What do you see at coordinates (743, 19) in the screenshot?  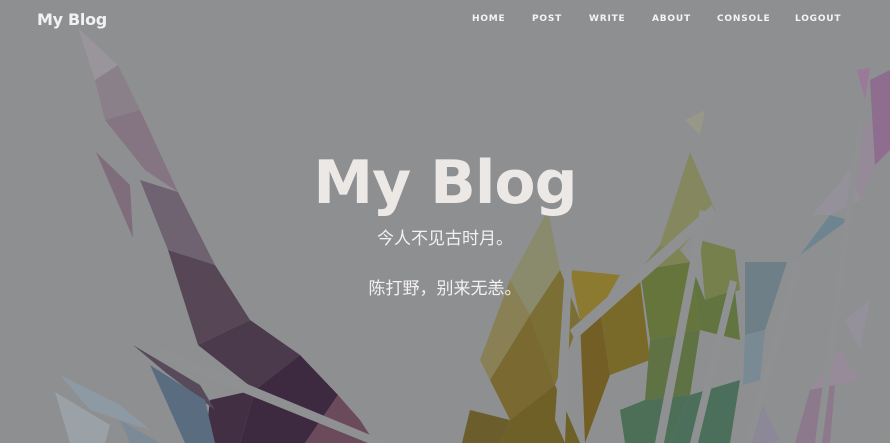 I see `nav-console: CONSOLE` at bounding box center [743, 19].